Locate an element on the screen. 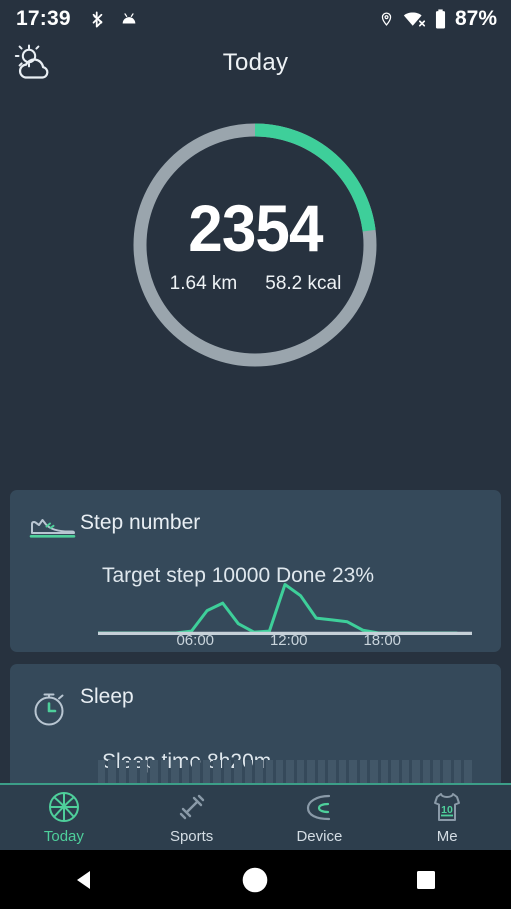  svg-text: 10 is located at coordinates (447, 810).